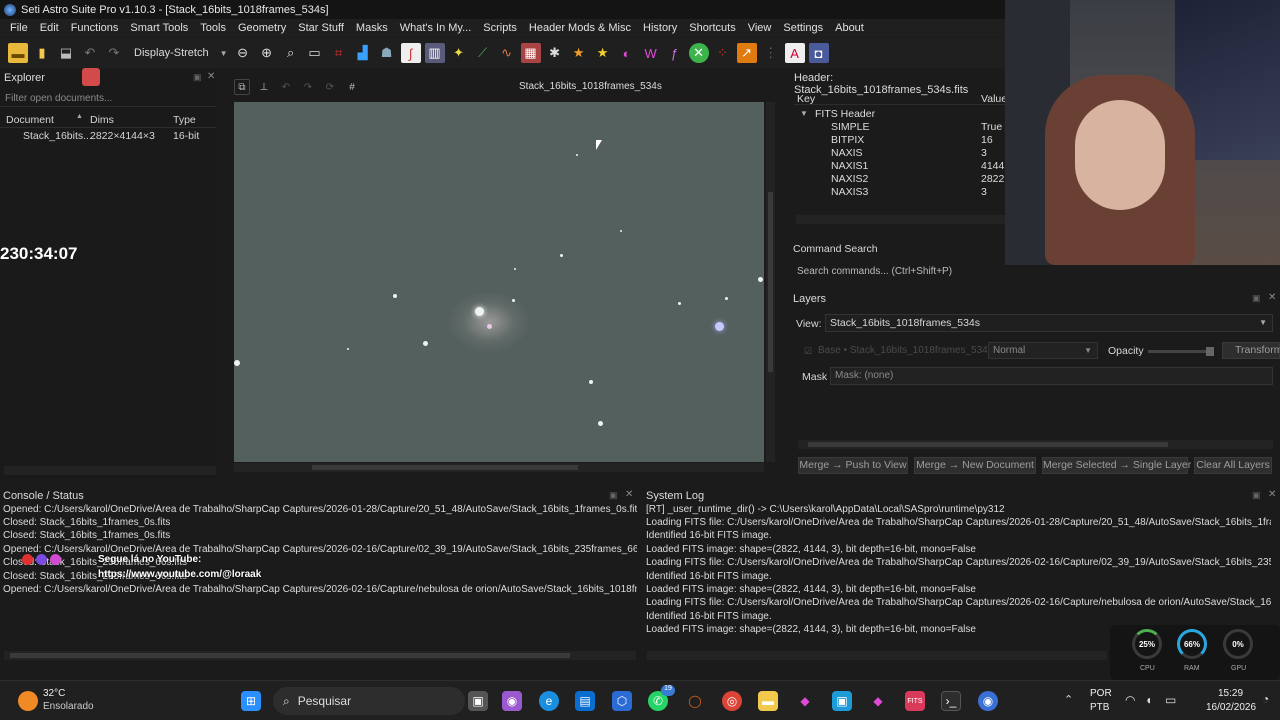 This screenshot has width=1280, height=720. What do you see at coordinates (1051, 376) in the screenshot?
I see `mask-select: Mask: (none)` at bounding box center [1051, 376].